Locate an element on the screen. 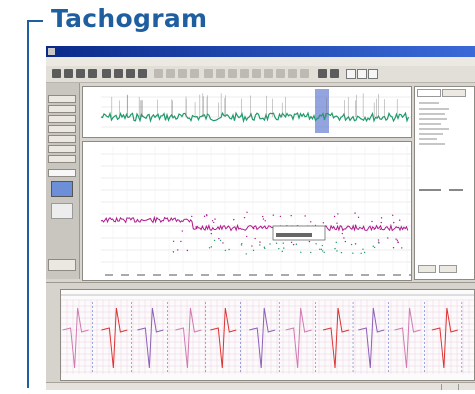  find-icon is located at coordinates (142, 73).